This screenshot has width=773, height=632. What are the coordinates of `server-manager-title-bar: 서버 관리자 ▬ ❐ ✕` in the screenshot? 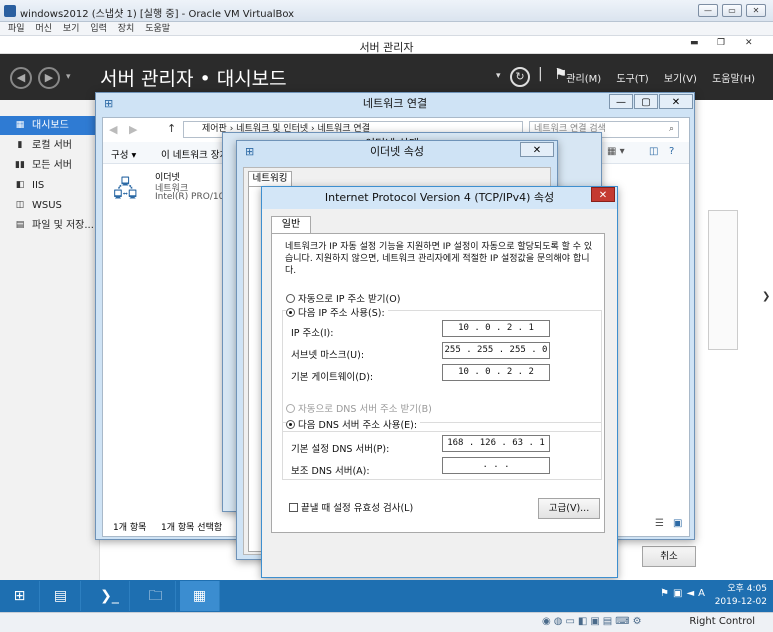 It's located at (386, 45).